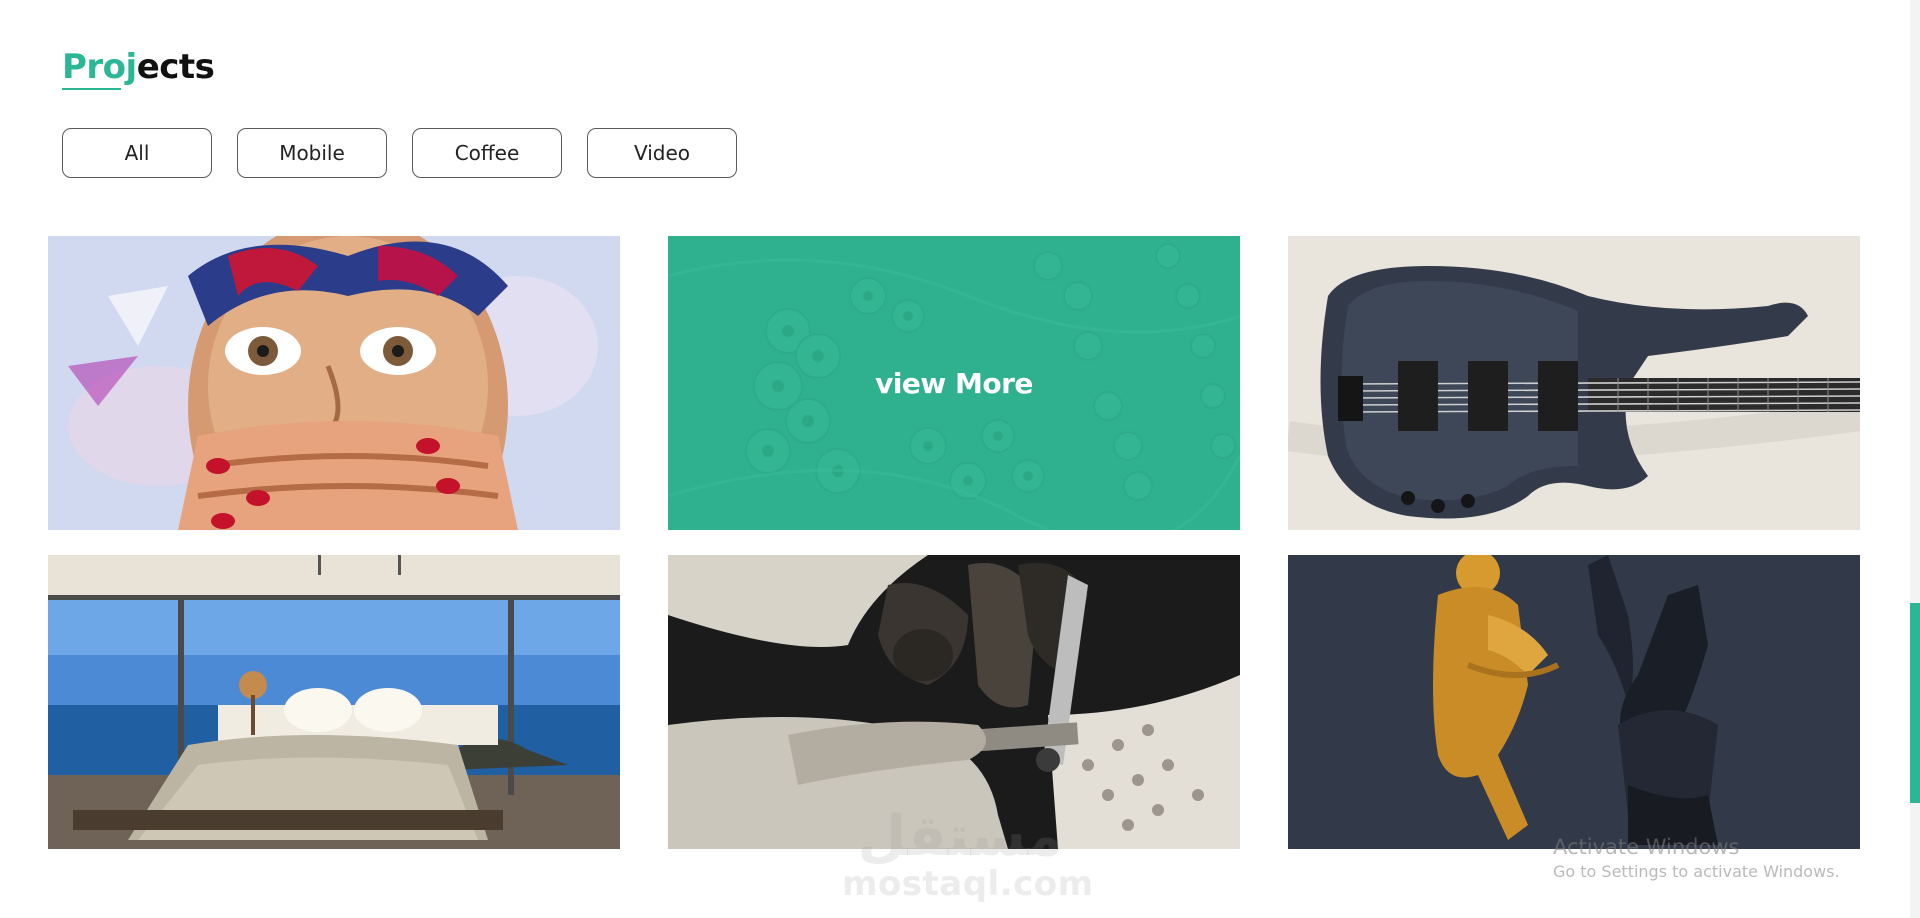 The width and height of the screenshot is (1920, 918). I want to click on project-card-teal-pattern: view More, so click(954, 383).